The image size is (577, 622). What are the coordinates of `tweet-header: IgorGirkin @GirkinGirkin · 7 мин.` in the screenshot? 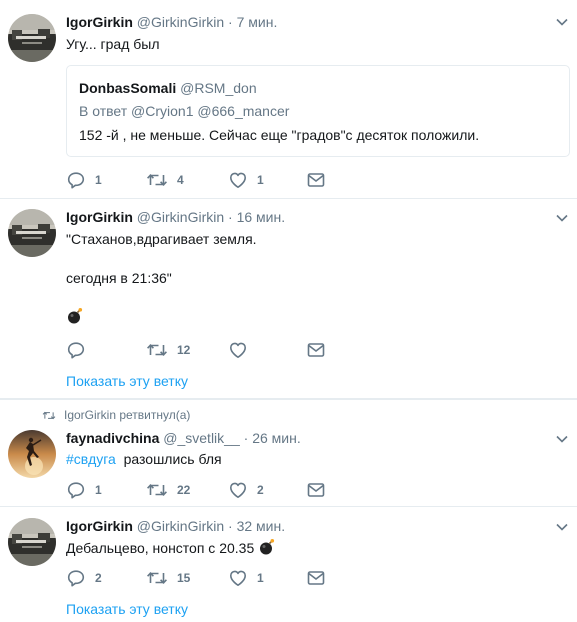 It's located at (171, 22).